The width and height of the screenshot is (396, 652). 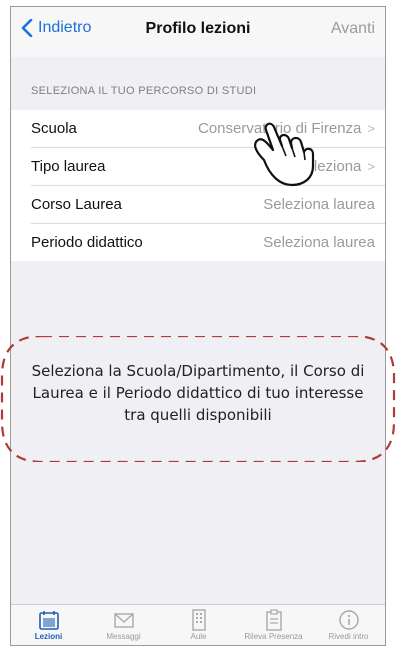 I want to click on info-icon, so click(x=348, y=620).